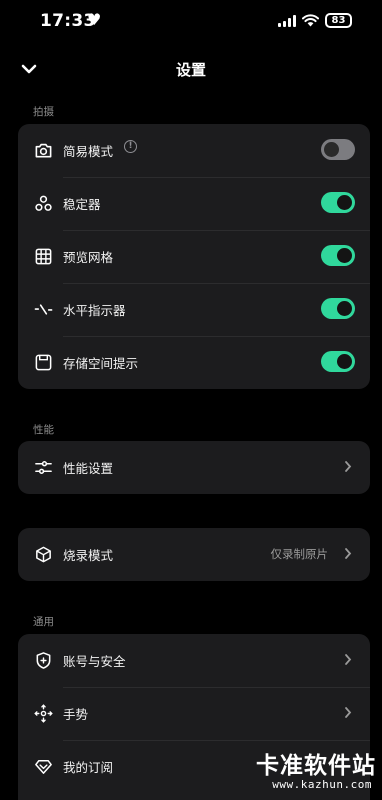 The height and width of the screenshot is (800, 382). Describe the element at coordinates (88, 767) in the screenshot. I see `setting-label: 我的订阅` at that location.